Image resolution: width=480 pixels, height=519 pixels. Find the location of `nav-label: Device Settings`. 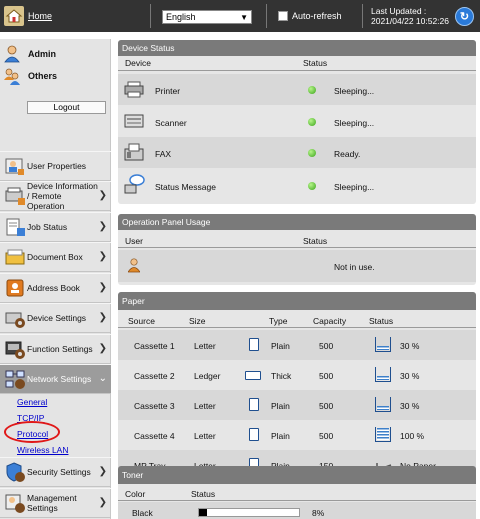

nav-label: Device Settings is located at coordinates (57, 318).